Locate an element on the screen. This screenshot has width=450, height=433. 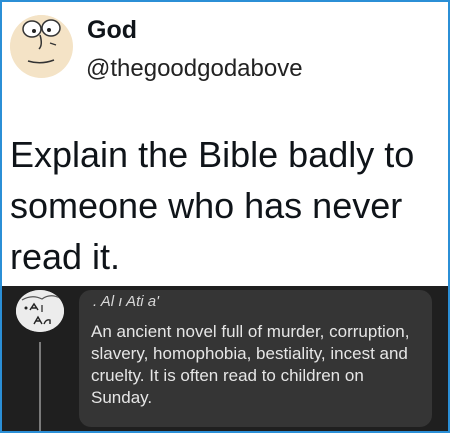
avatar is located at coordinates (41, 46).